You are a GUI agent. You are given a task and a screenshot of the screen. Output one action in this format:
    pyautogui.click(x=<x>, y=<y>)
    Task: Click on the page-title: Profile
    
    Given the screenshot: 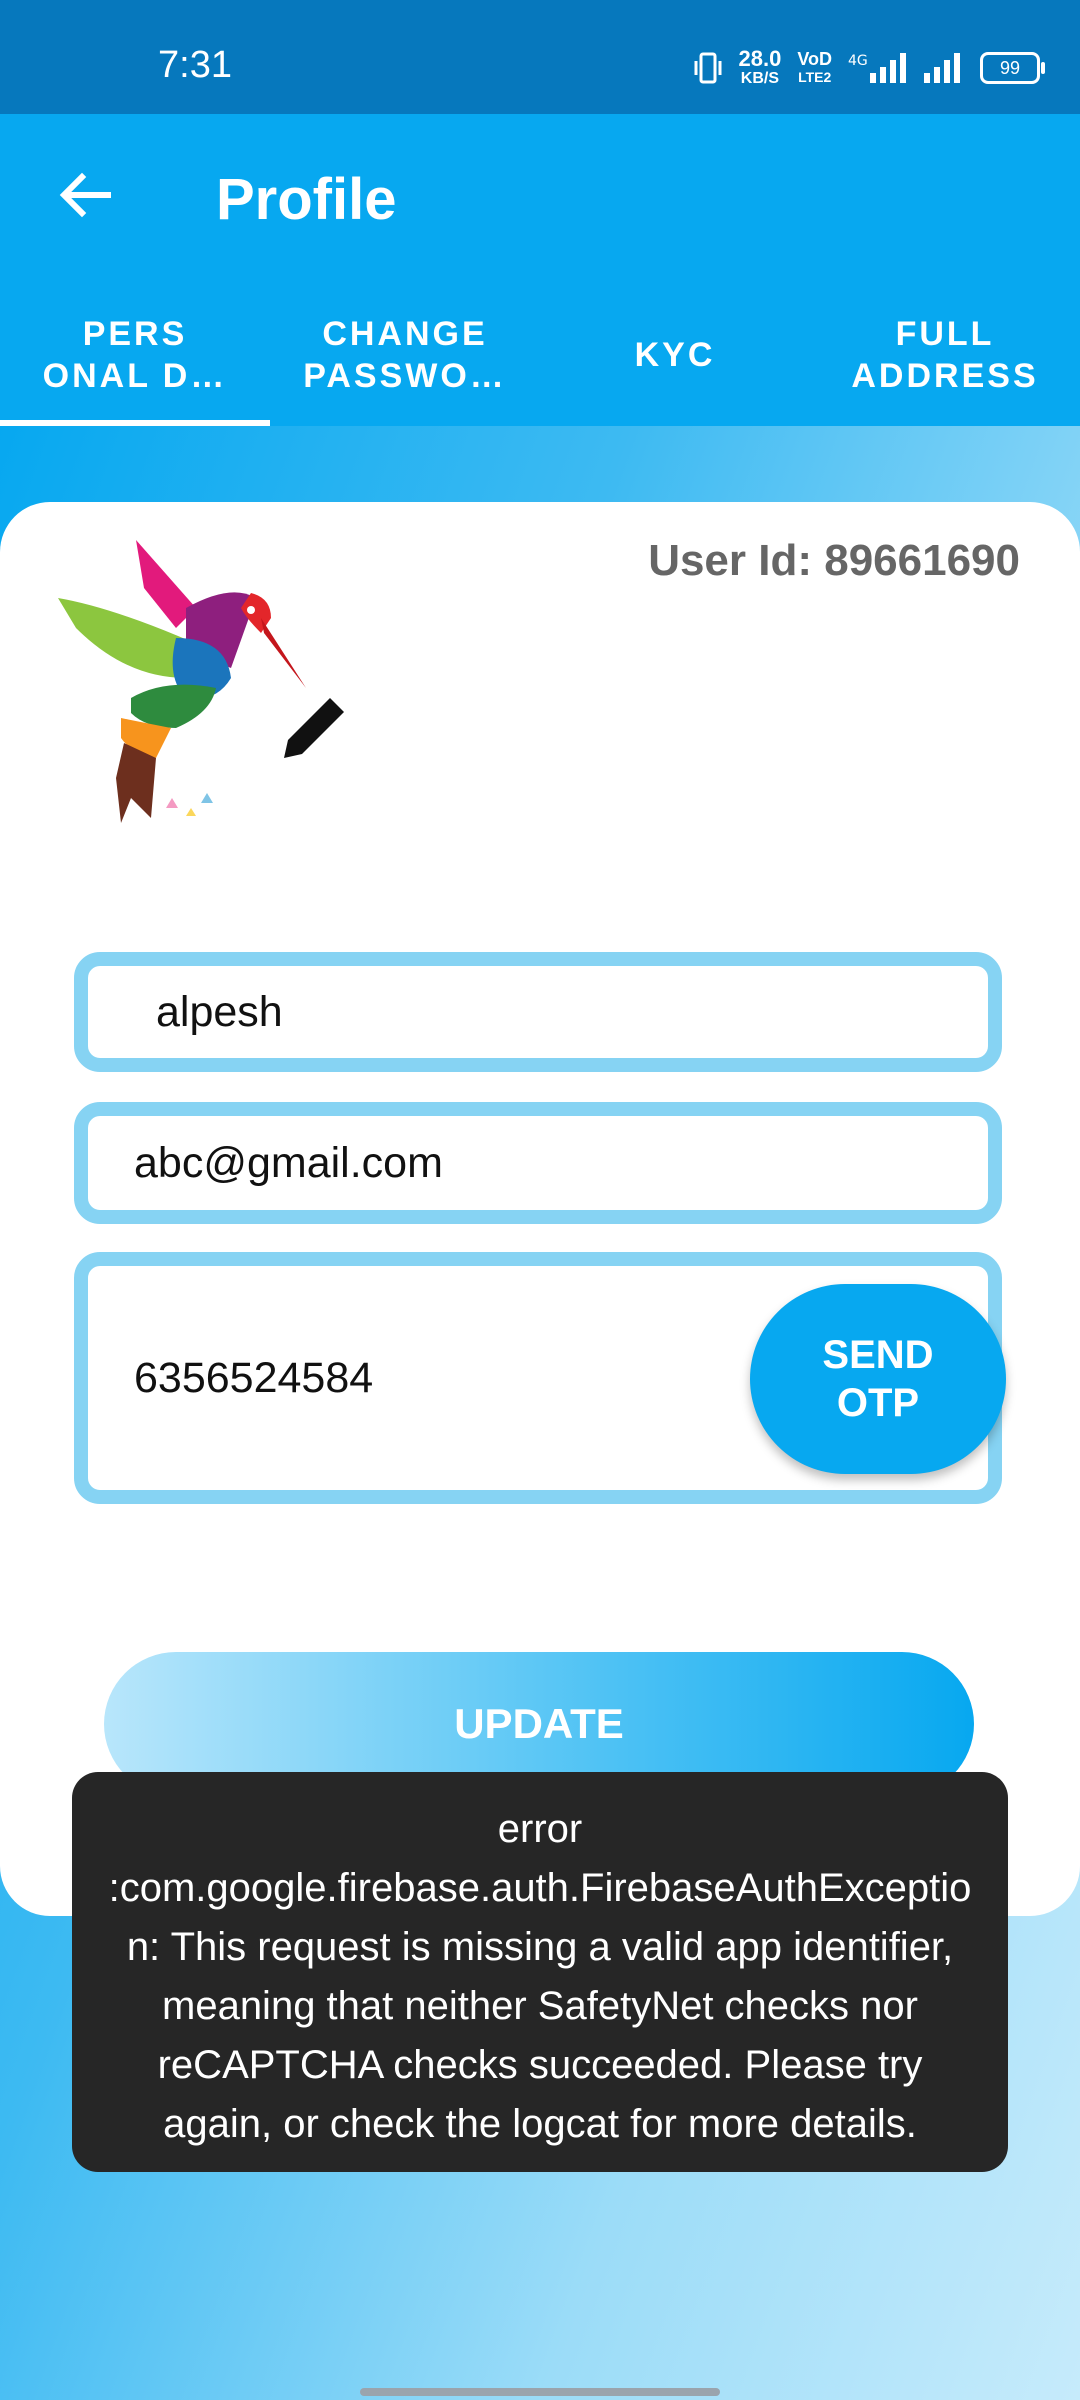 What is the action you would take?
    pyautogui.click(x=306, y=199)
    